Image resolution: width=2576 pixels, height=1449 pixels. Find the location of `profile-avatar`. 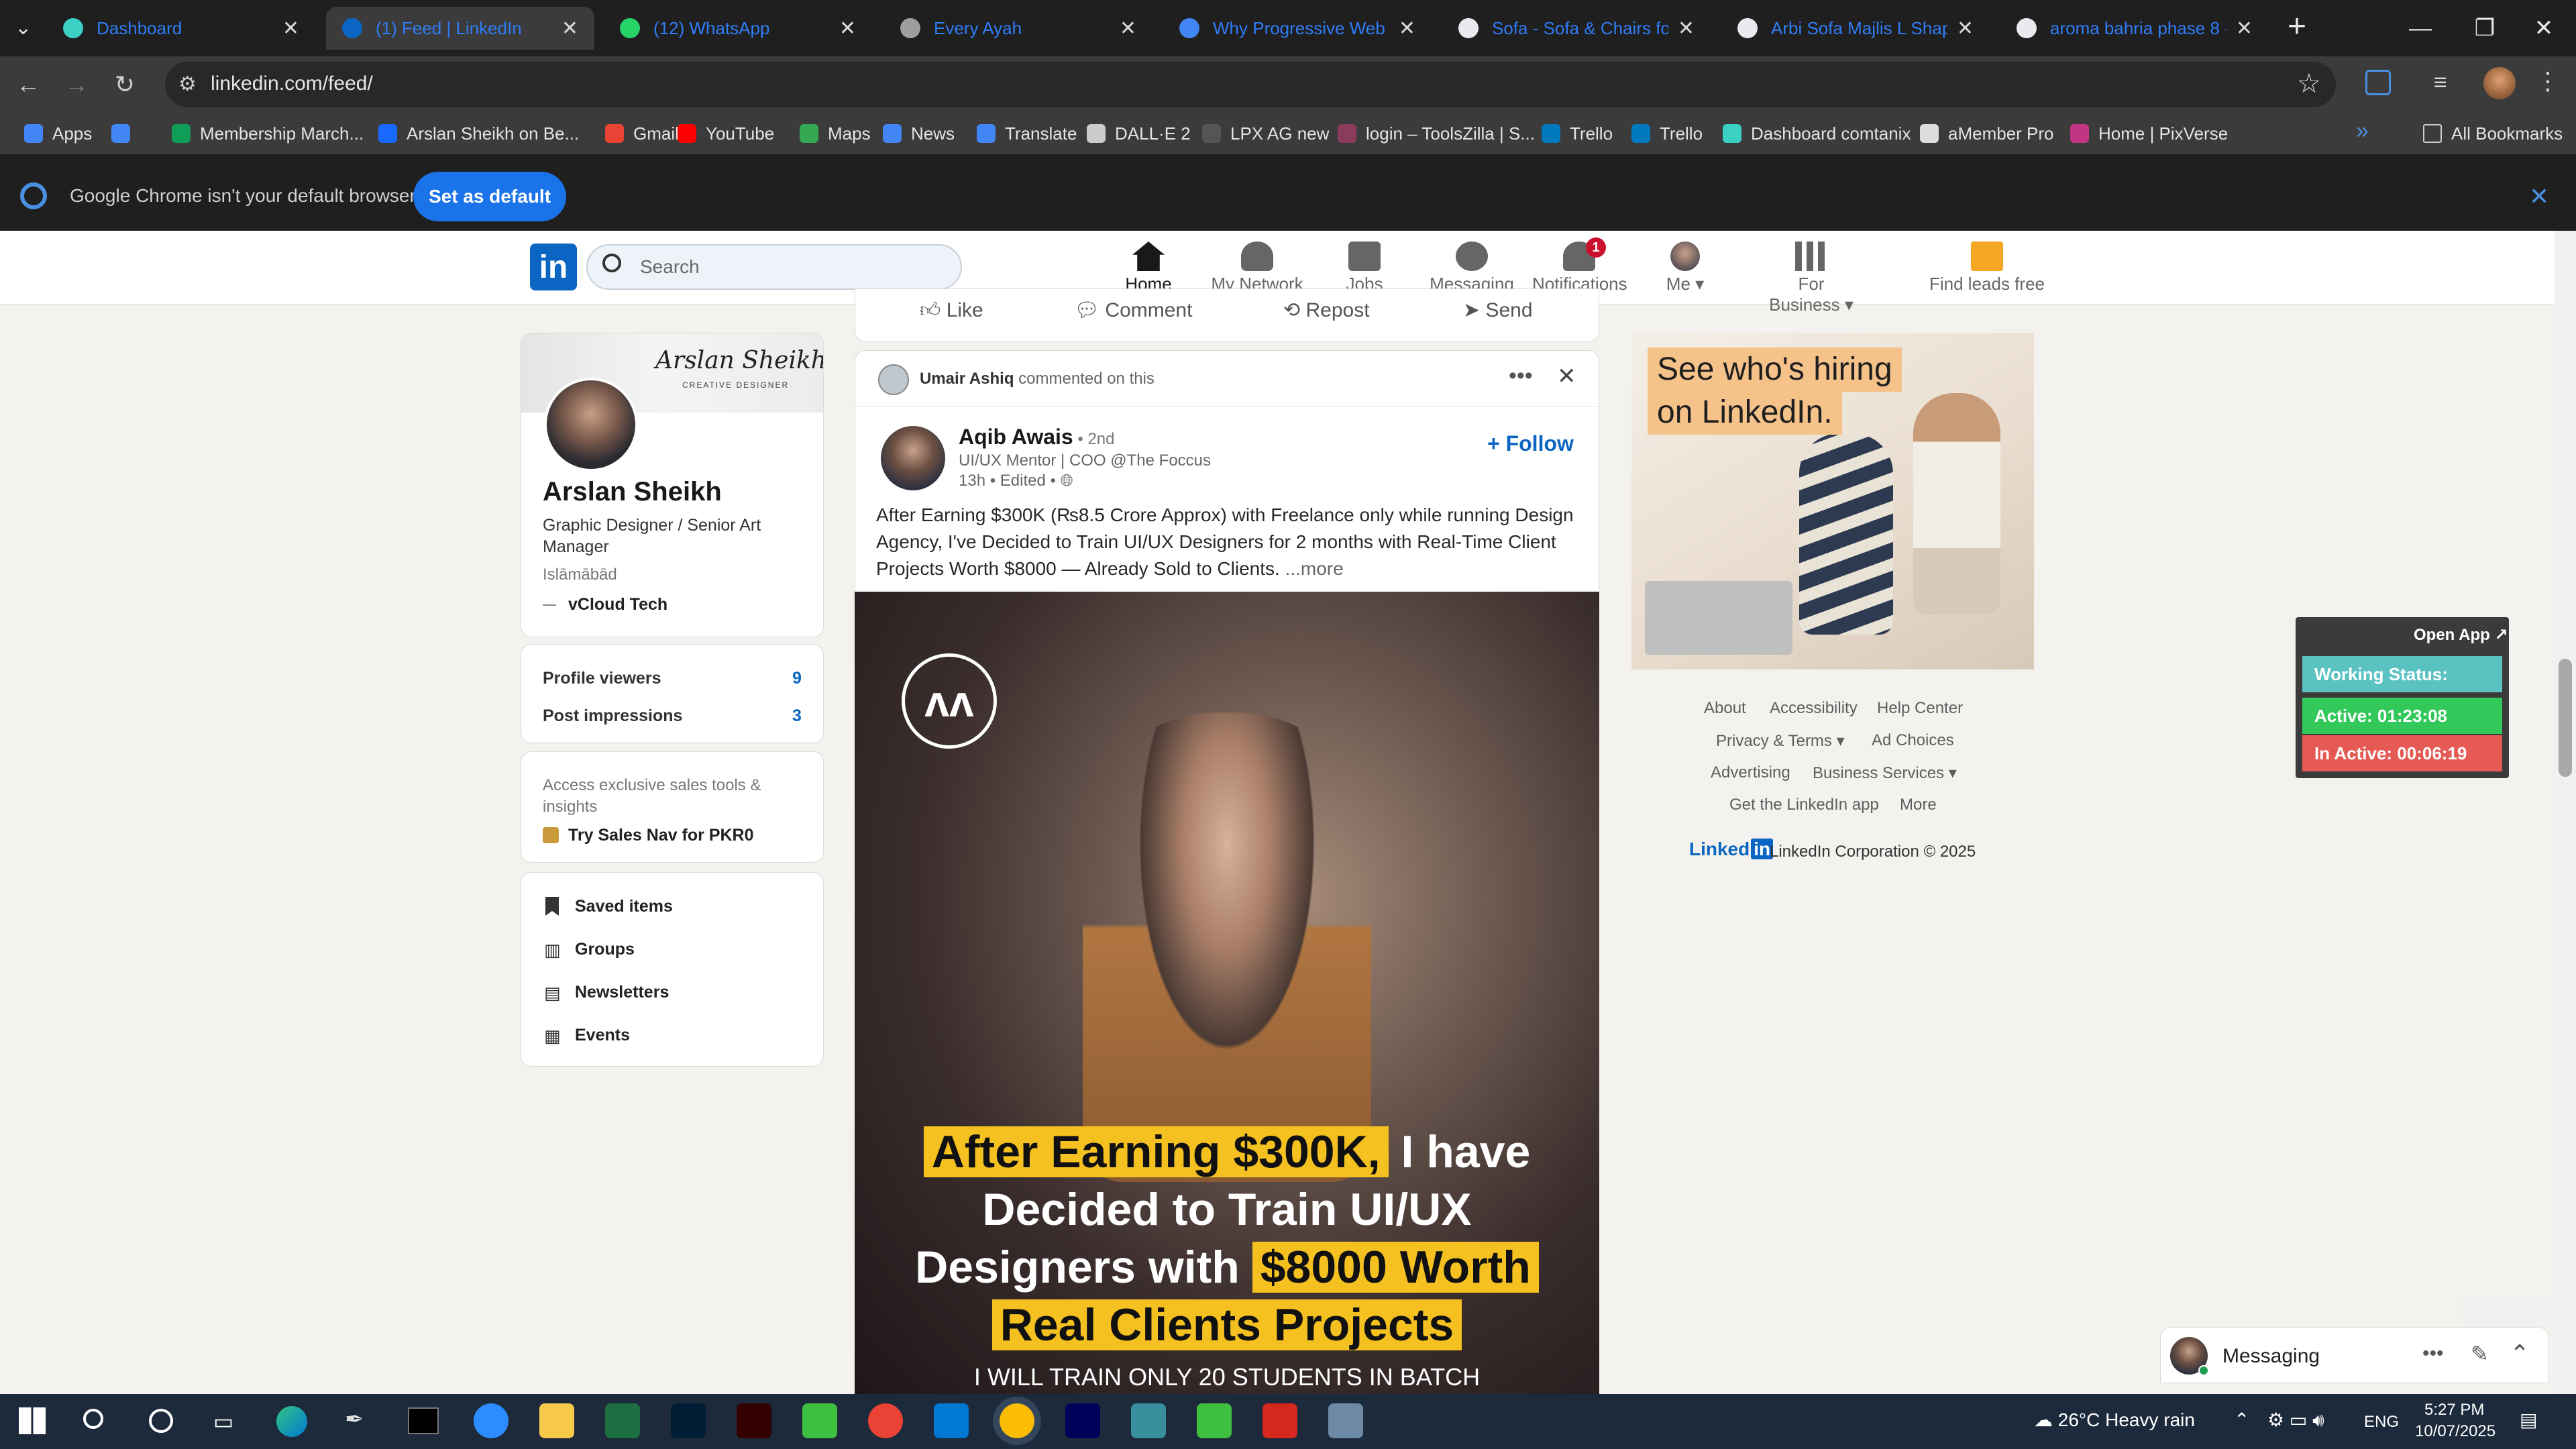

profile-avatar is located at coordinates (2499, 83).